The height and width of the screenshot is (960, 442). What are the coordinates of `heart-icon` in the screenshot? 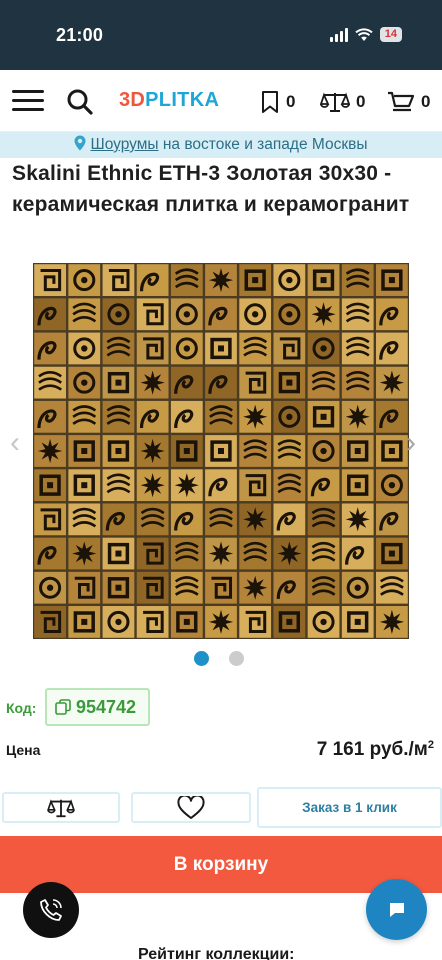 It's located at (191, 807).